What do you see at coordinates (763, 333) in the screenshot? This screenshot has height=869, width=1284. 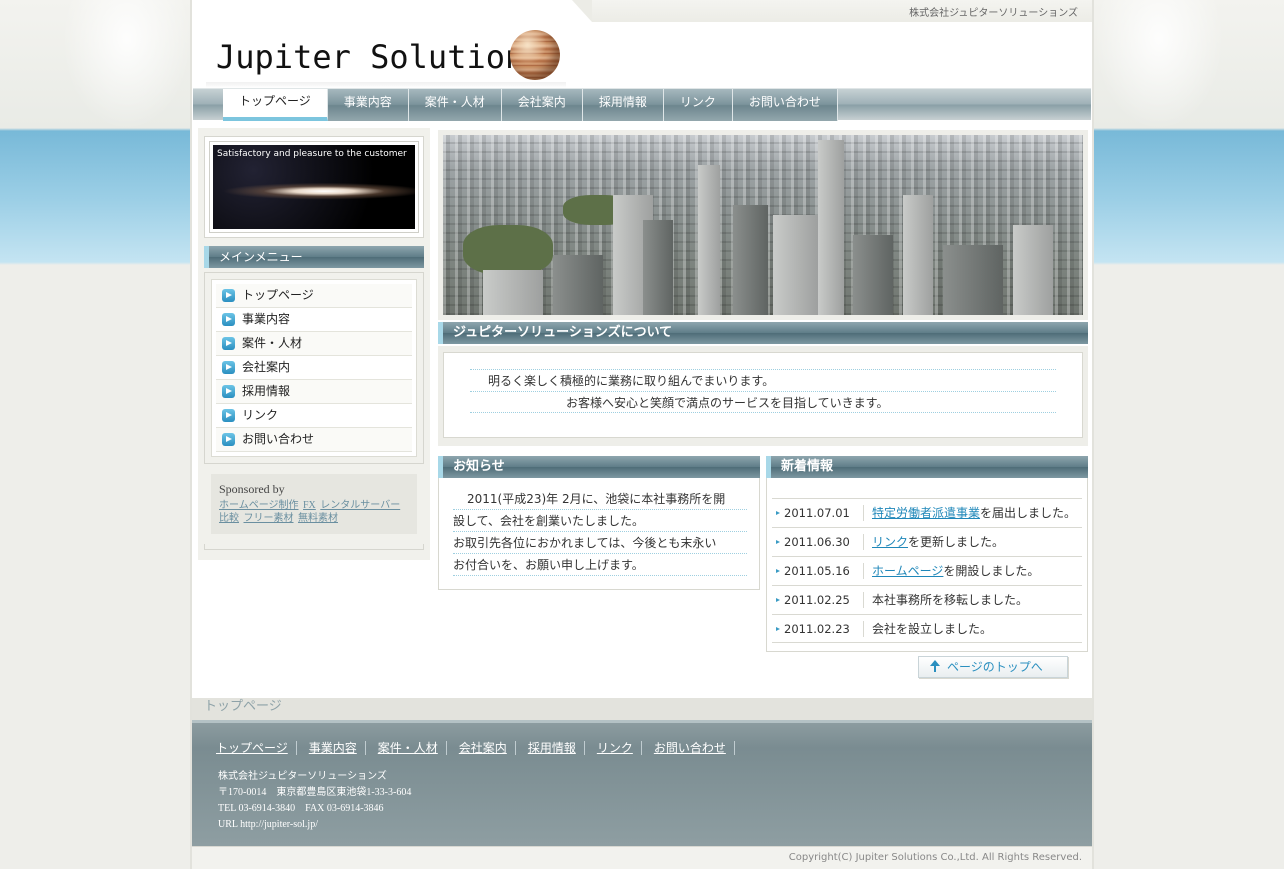 I see `about-heading: ジュピターソリューションズについて` at bounding box center [763, 333].